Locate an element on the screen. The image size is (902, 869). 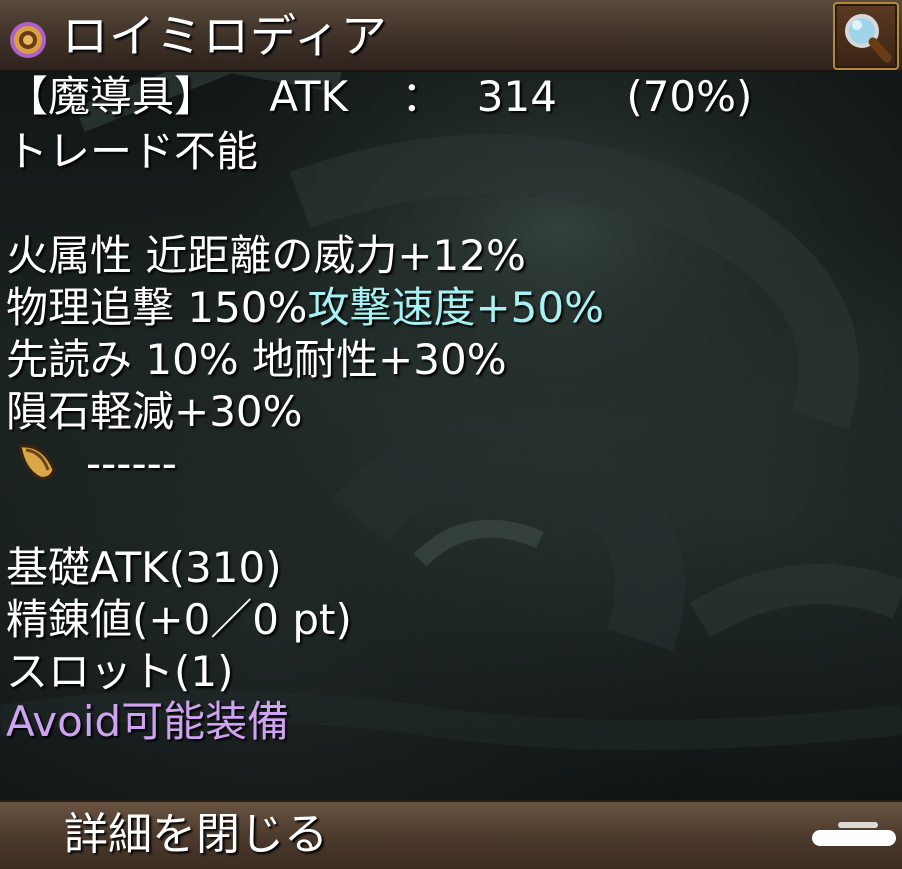
atk-value: 314 is located at coordinates (516, 96).